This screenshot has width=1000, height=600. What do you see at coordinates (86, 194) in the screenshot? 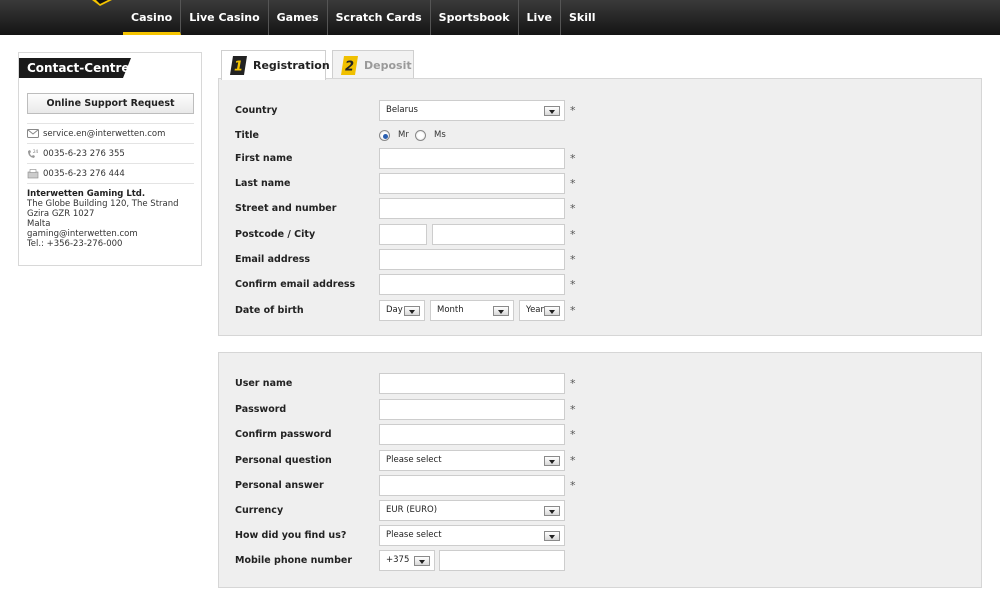
I see `company-name: Interwetten Gaming Ltd.` at bounding box center [86, 194].